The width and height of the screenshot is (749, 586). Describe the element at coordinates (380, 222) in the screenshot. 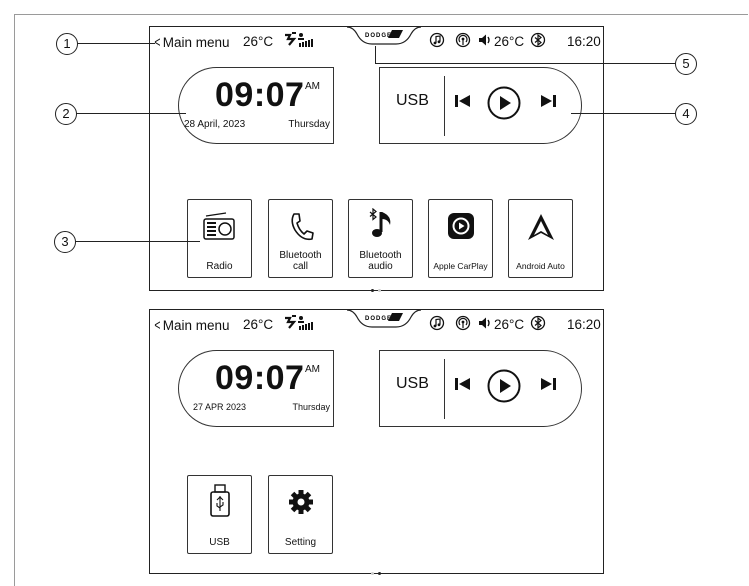

I see `bluetooth-music-icon` at that location.